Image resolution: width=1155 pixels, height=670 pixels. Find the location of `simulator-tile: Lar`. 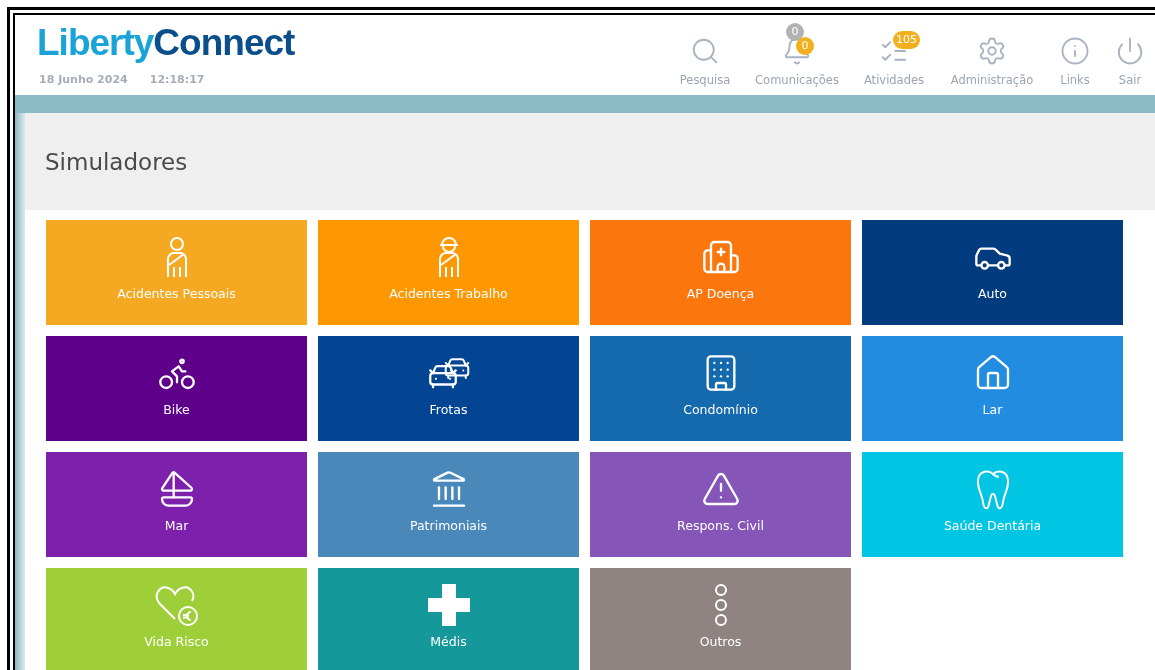

simulator-tile: Lar is located at coordinates (992, 388).